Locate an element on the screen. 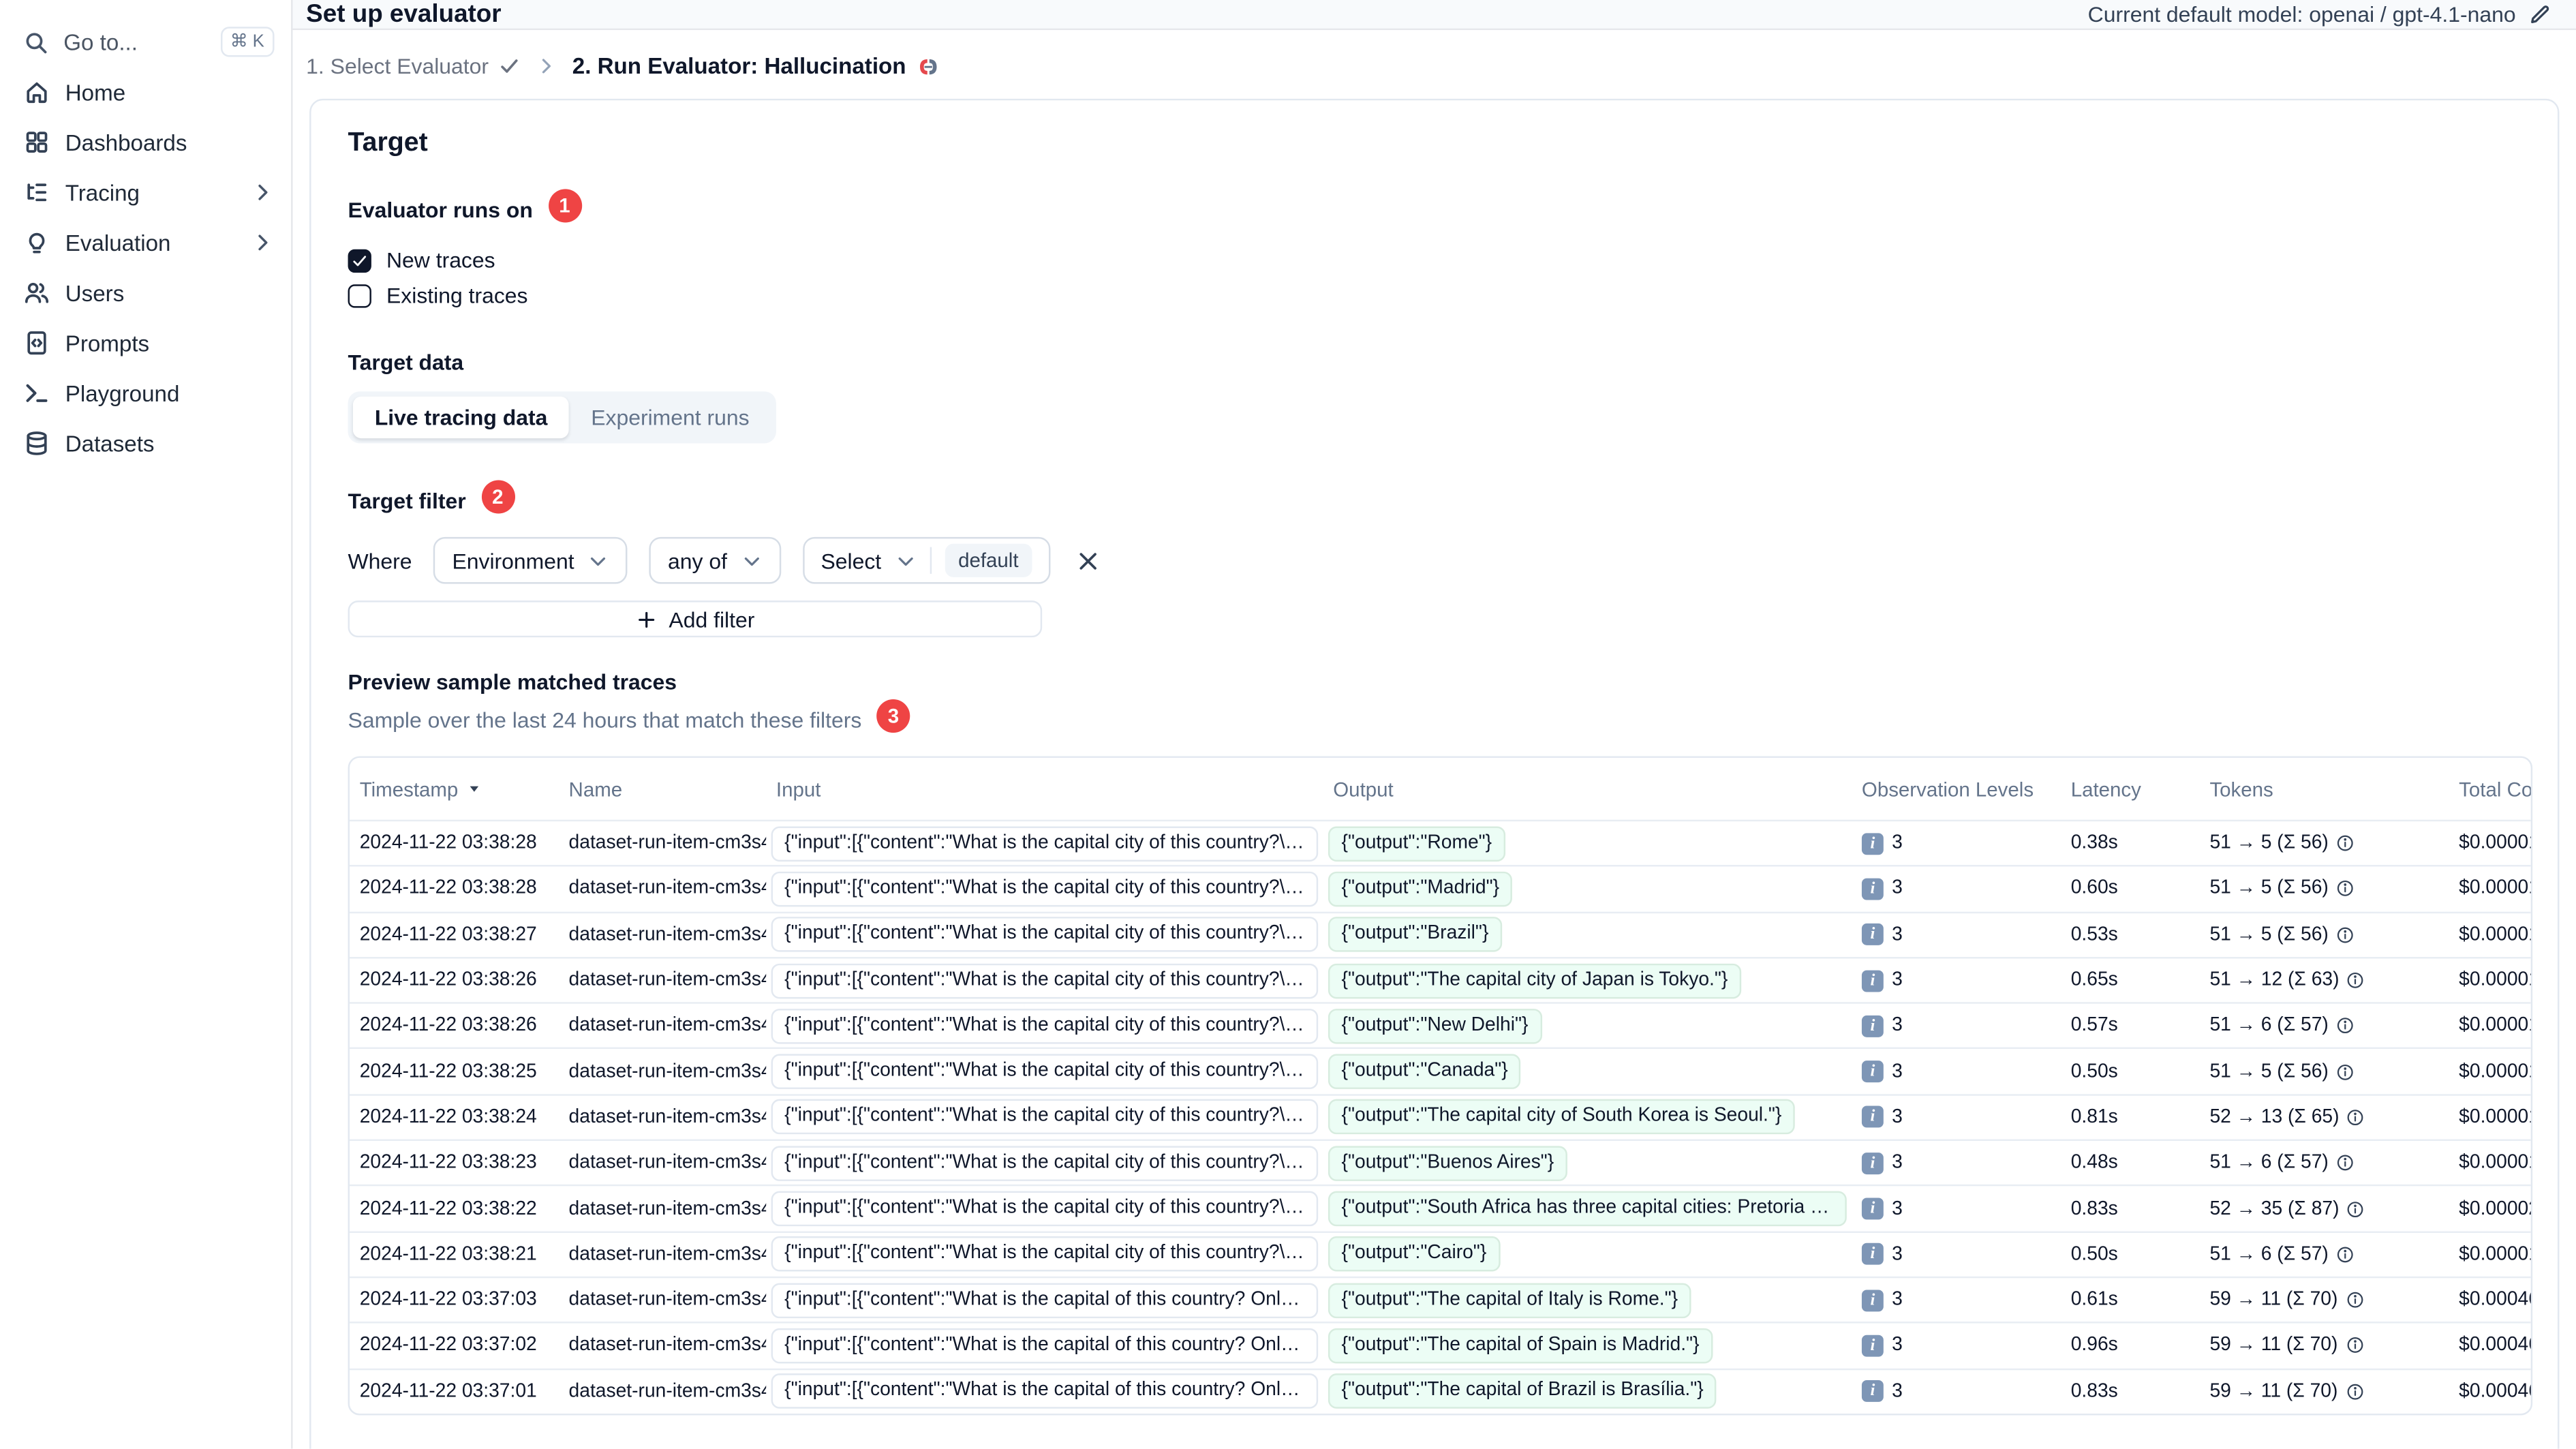 This screenshot has width=2576, height=1449. sidebar-item-label: Evaluation is located at coordinates (118, 243).